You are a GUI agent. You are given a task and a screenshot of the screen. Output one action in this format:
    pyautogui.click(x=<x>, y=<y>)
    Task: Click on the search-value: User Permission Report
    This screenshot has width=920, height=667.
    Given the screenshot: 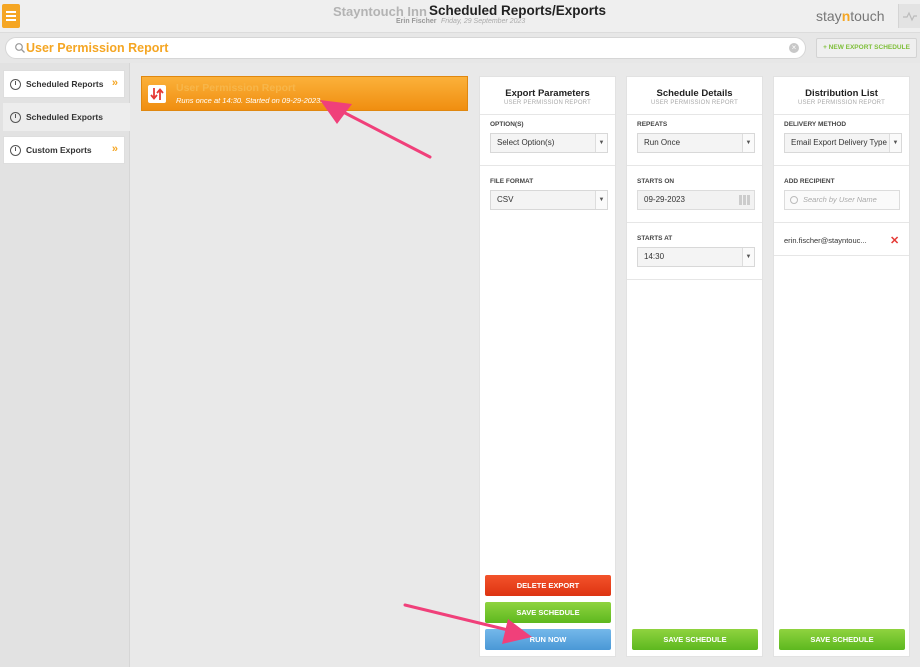 What is the action you would take?
    pyautogui.click(x=97, y=48)
    